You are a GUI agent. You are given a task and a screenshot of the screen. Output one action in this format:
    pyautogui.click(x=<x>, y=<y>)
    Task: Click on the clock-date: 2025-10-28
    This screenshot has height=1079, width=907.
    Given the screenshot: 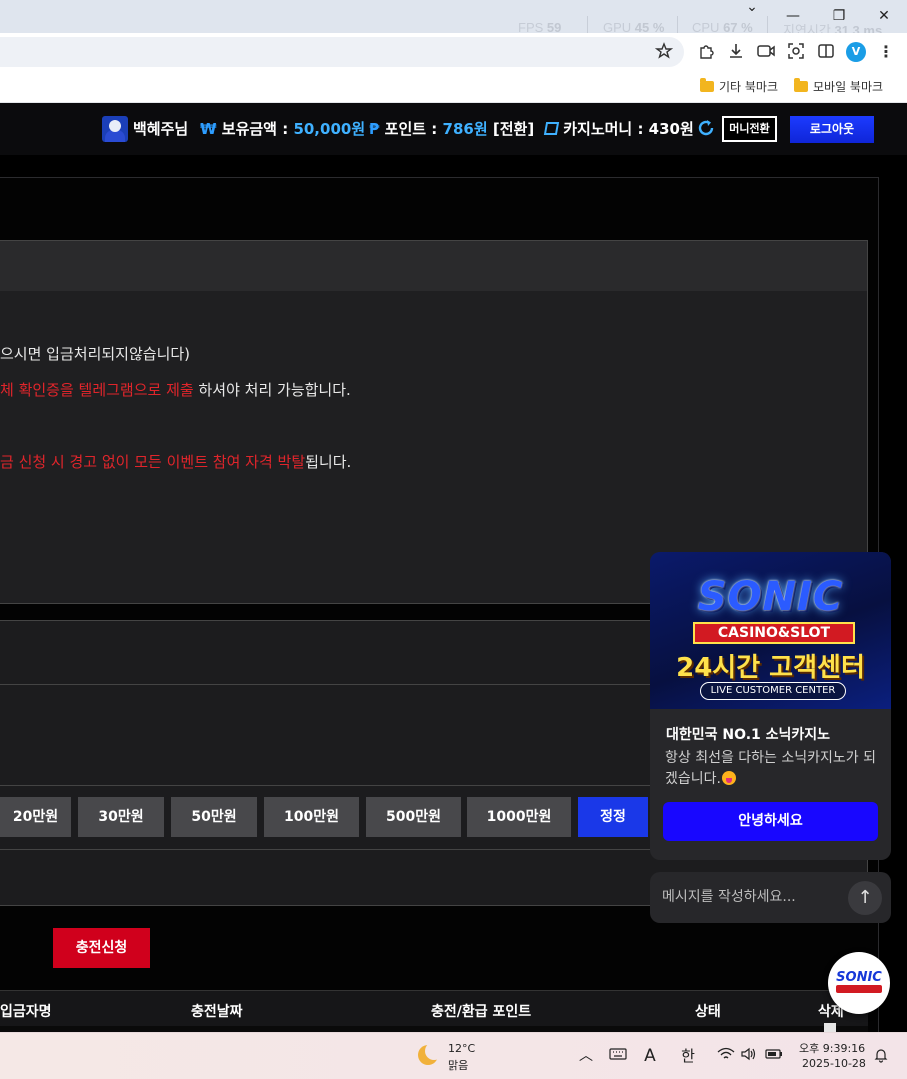 What is the action you would take?
    pyautogui.click(x=834, y=1063)
    